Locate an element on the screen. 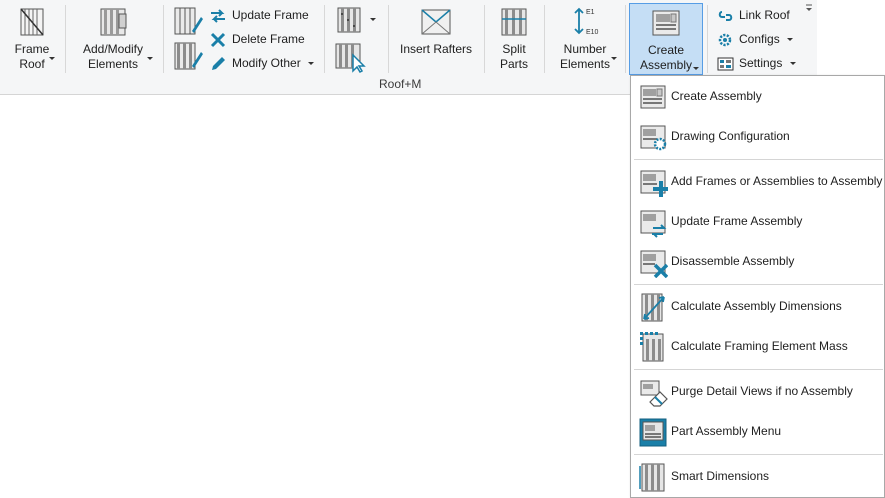  drawing-configuration-icon is located at coordinates (653, 138).